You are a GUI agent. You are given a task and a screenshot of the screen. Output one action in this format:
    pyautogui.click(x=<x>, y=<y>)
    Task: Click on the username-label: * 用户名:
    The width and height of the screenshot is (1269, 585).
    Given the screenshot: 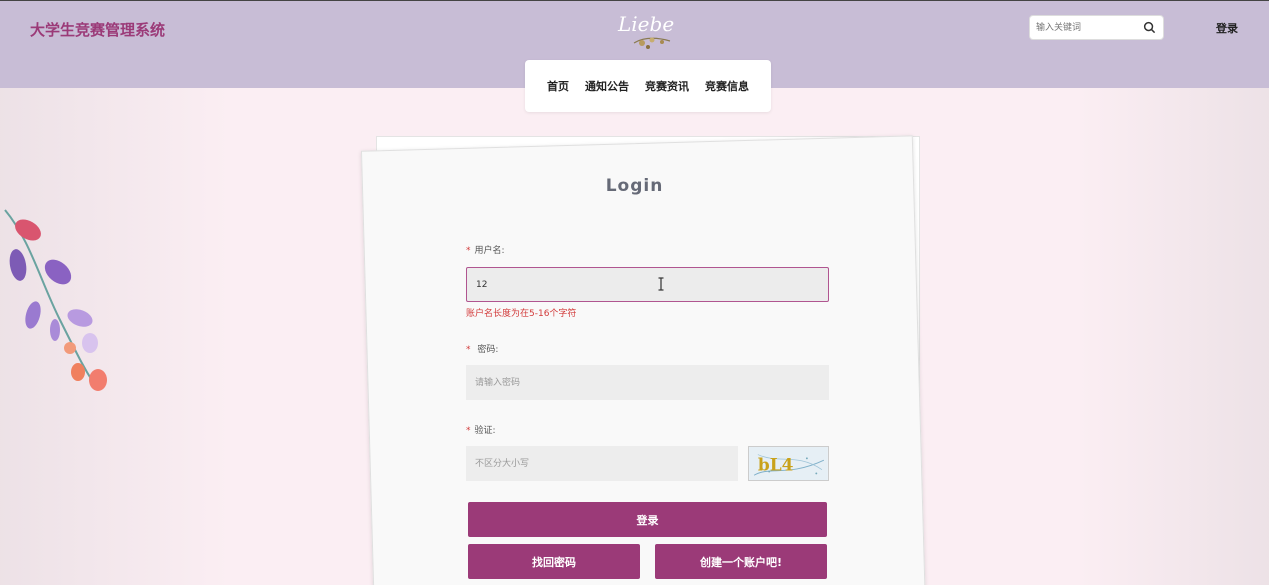 What is the action you would take?
    pyautogui.click(x=485, y=251)
    